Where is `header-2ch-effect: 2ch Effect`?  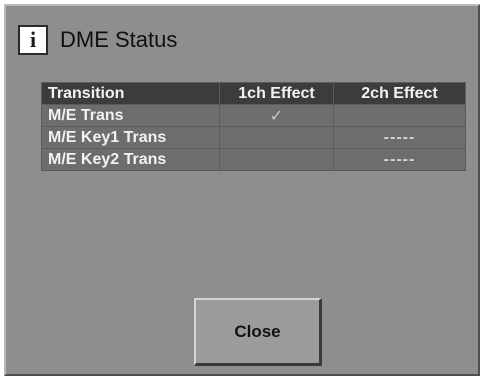
header-2ch-effect: 2ch Effect is located at coordinates (399, 93).